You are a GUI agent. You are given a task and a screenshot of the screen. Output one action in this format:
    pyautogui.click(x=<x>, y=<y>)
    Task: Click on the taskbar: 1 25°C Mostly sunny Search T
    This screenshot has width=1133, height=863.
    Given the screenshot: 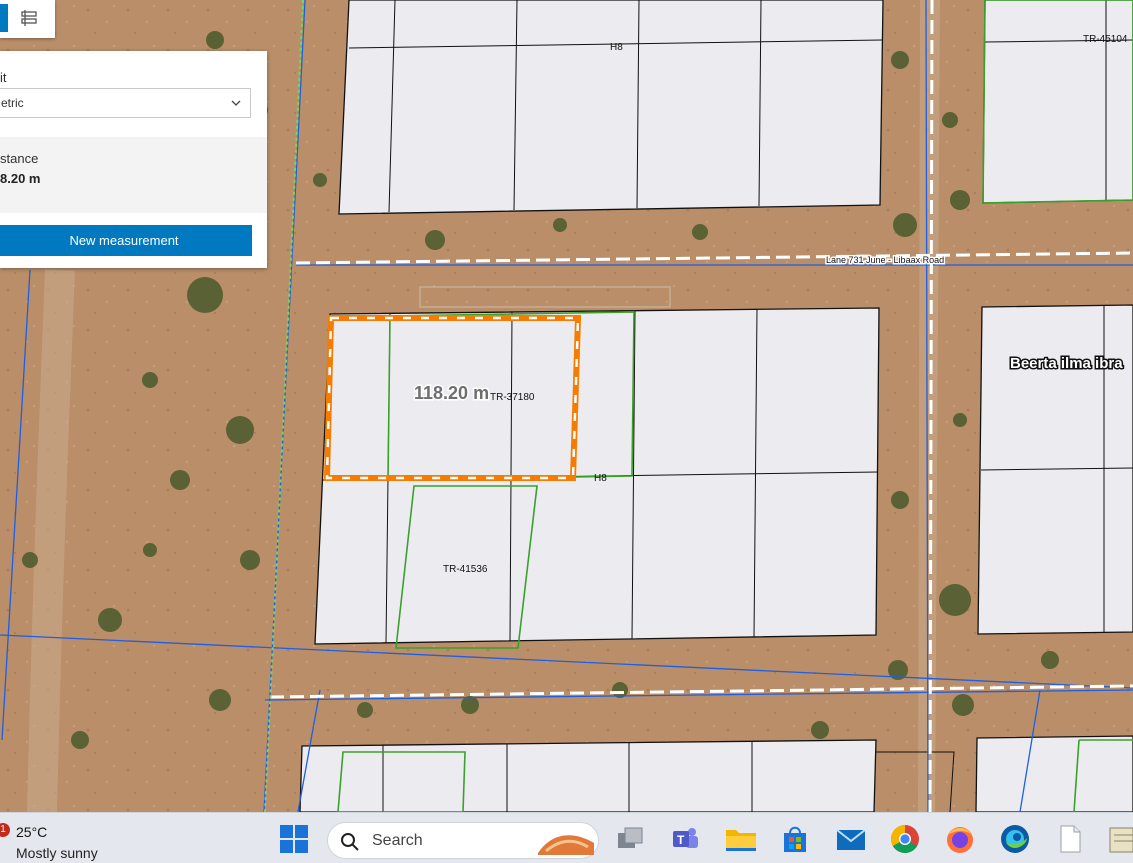 What is the action you would take?
    pyautogui.click(x=566, y=837)
    